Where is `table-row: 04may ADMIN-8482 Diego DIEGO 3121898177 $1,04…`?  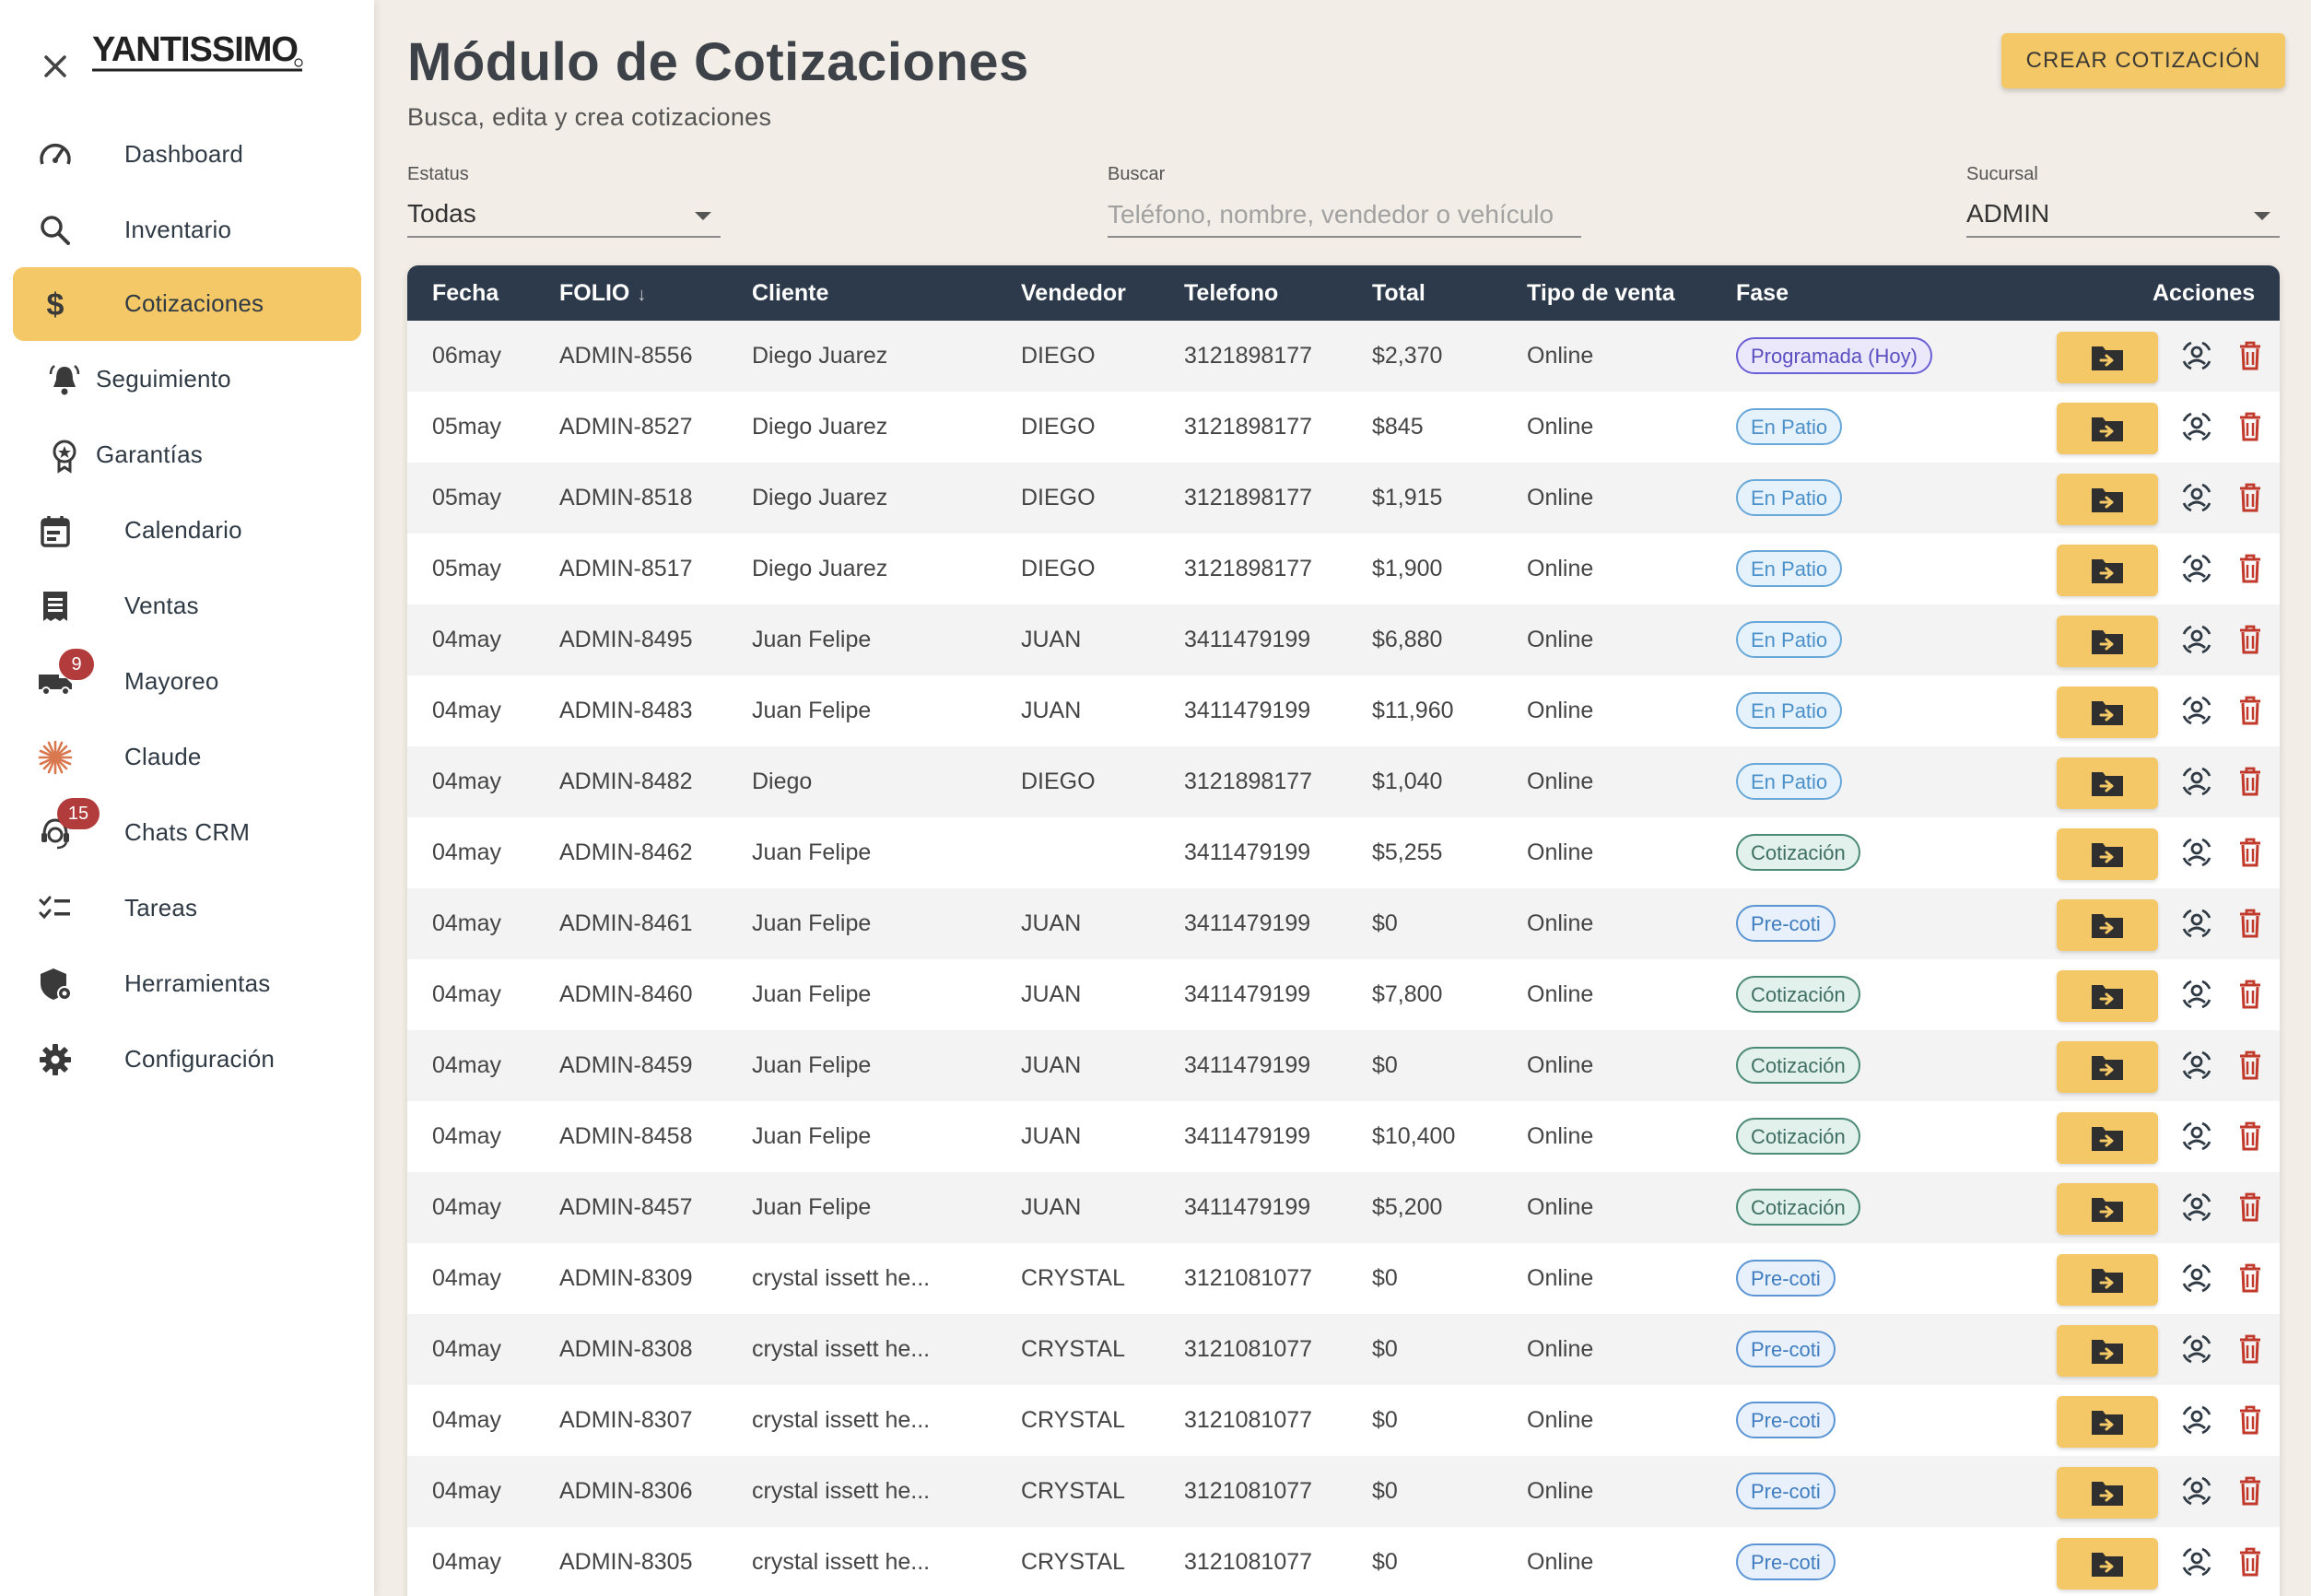
table-row: 04may ADMIN-8482 Diego DIEGO 3121898177 $1,04… is located at coordinates (1343, 782).